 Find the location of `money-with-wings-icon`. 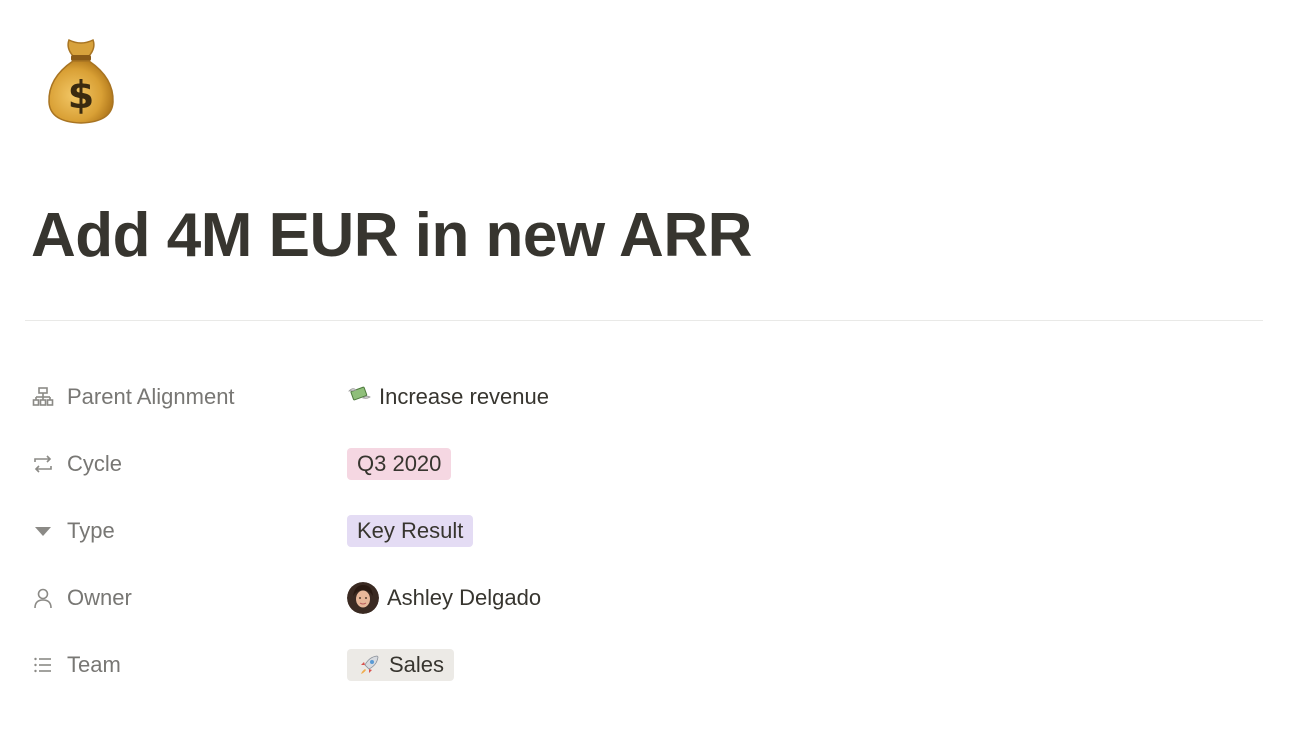

money-with-wings-icon is located at coordinates (359, 397).